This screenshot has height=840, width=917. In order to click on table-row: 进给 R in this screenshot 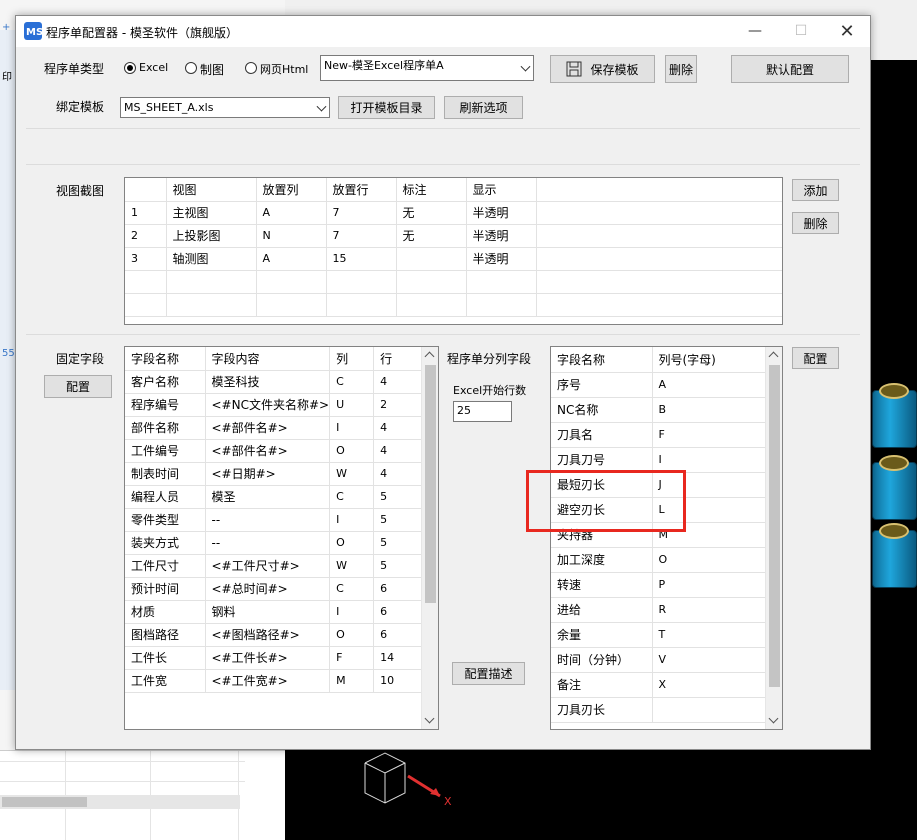, I will do `click(659, 610)`.